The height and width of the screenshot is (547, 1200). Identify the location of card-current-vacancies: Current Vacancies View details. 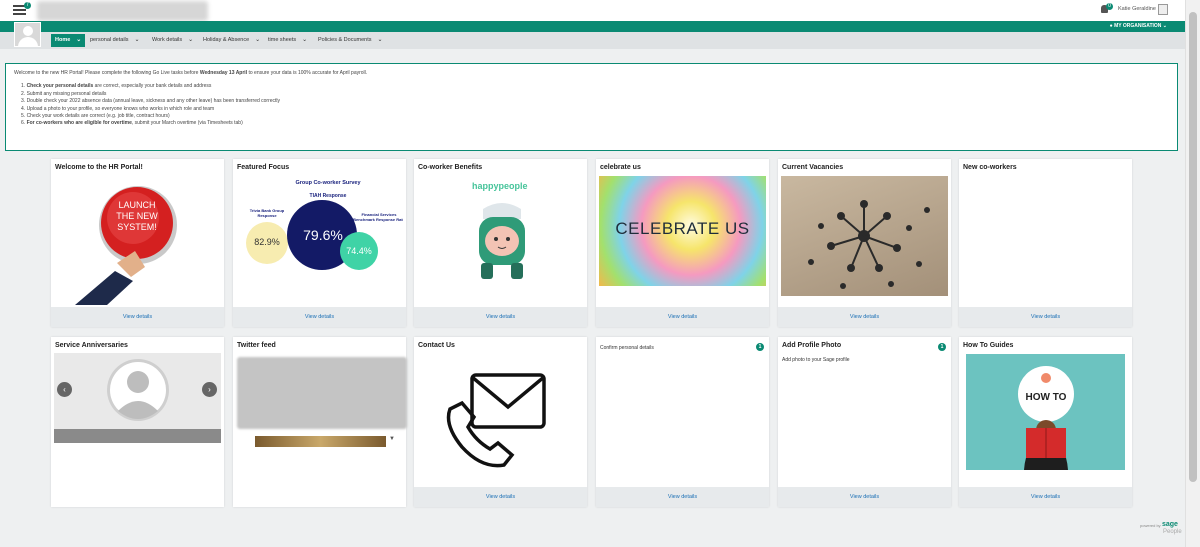
(864, 243).